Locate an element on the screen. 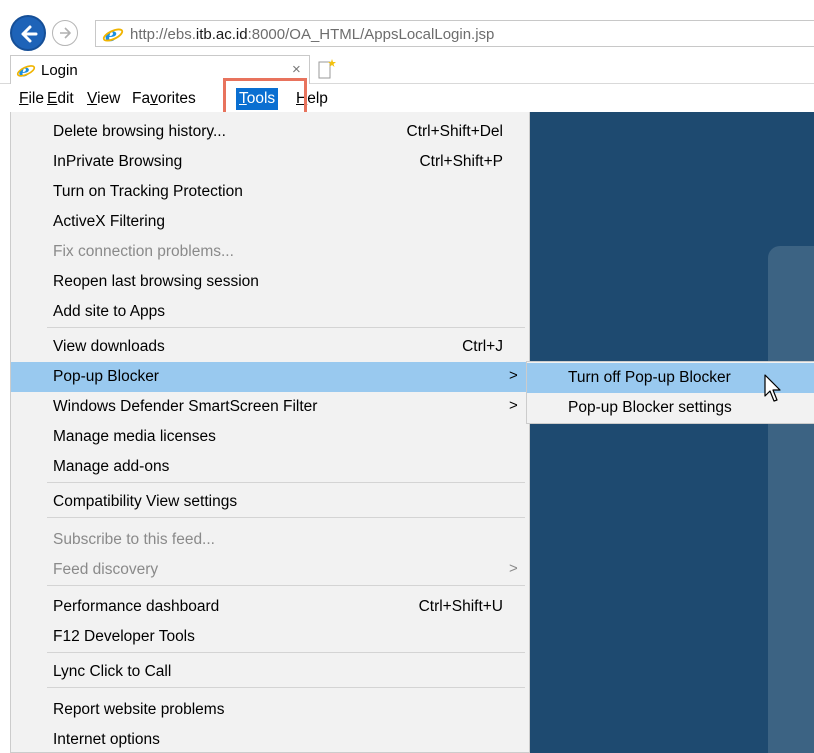 The width and height of the screenshot is (814, 753). tab-bar: e Login × is located at coordinates (407, 69).